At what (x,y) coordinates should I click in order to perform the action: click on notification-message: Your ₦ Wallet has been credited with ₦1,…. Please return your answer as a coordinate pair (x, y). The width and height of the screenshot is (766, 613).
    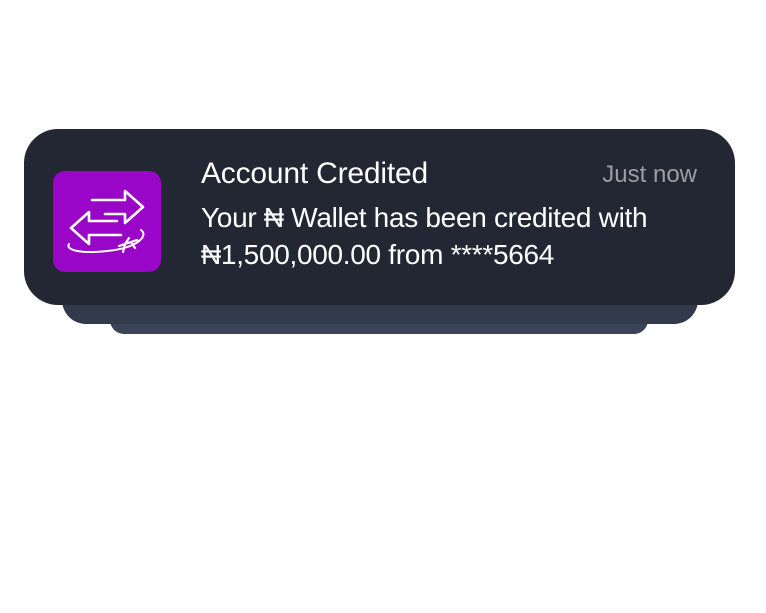
    Looking at the image, I should click on (424, 236).